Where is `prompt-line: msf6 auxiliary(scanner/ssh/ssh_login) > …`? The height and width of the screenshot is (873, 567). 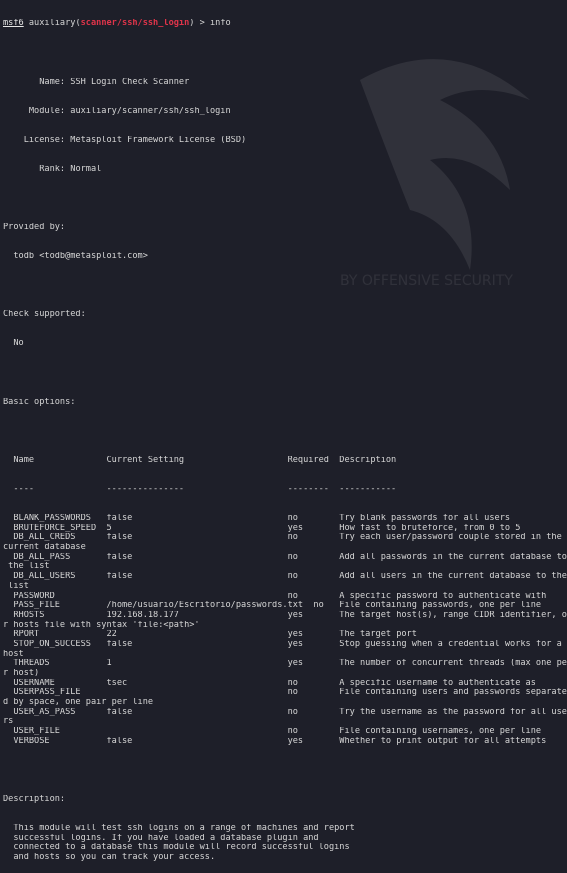 prompt-line: msf6 auxiliary(scanner/ssh/ssh_login) > … is located at coordinates (285, 24).